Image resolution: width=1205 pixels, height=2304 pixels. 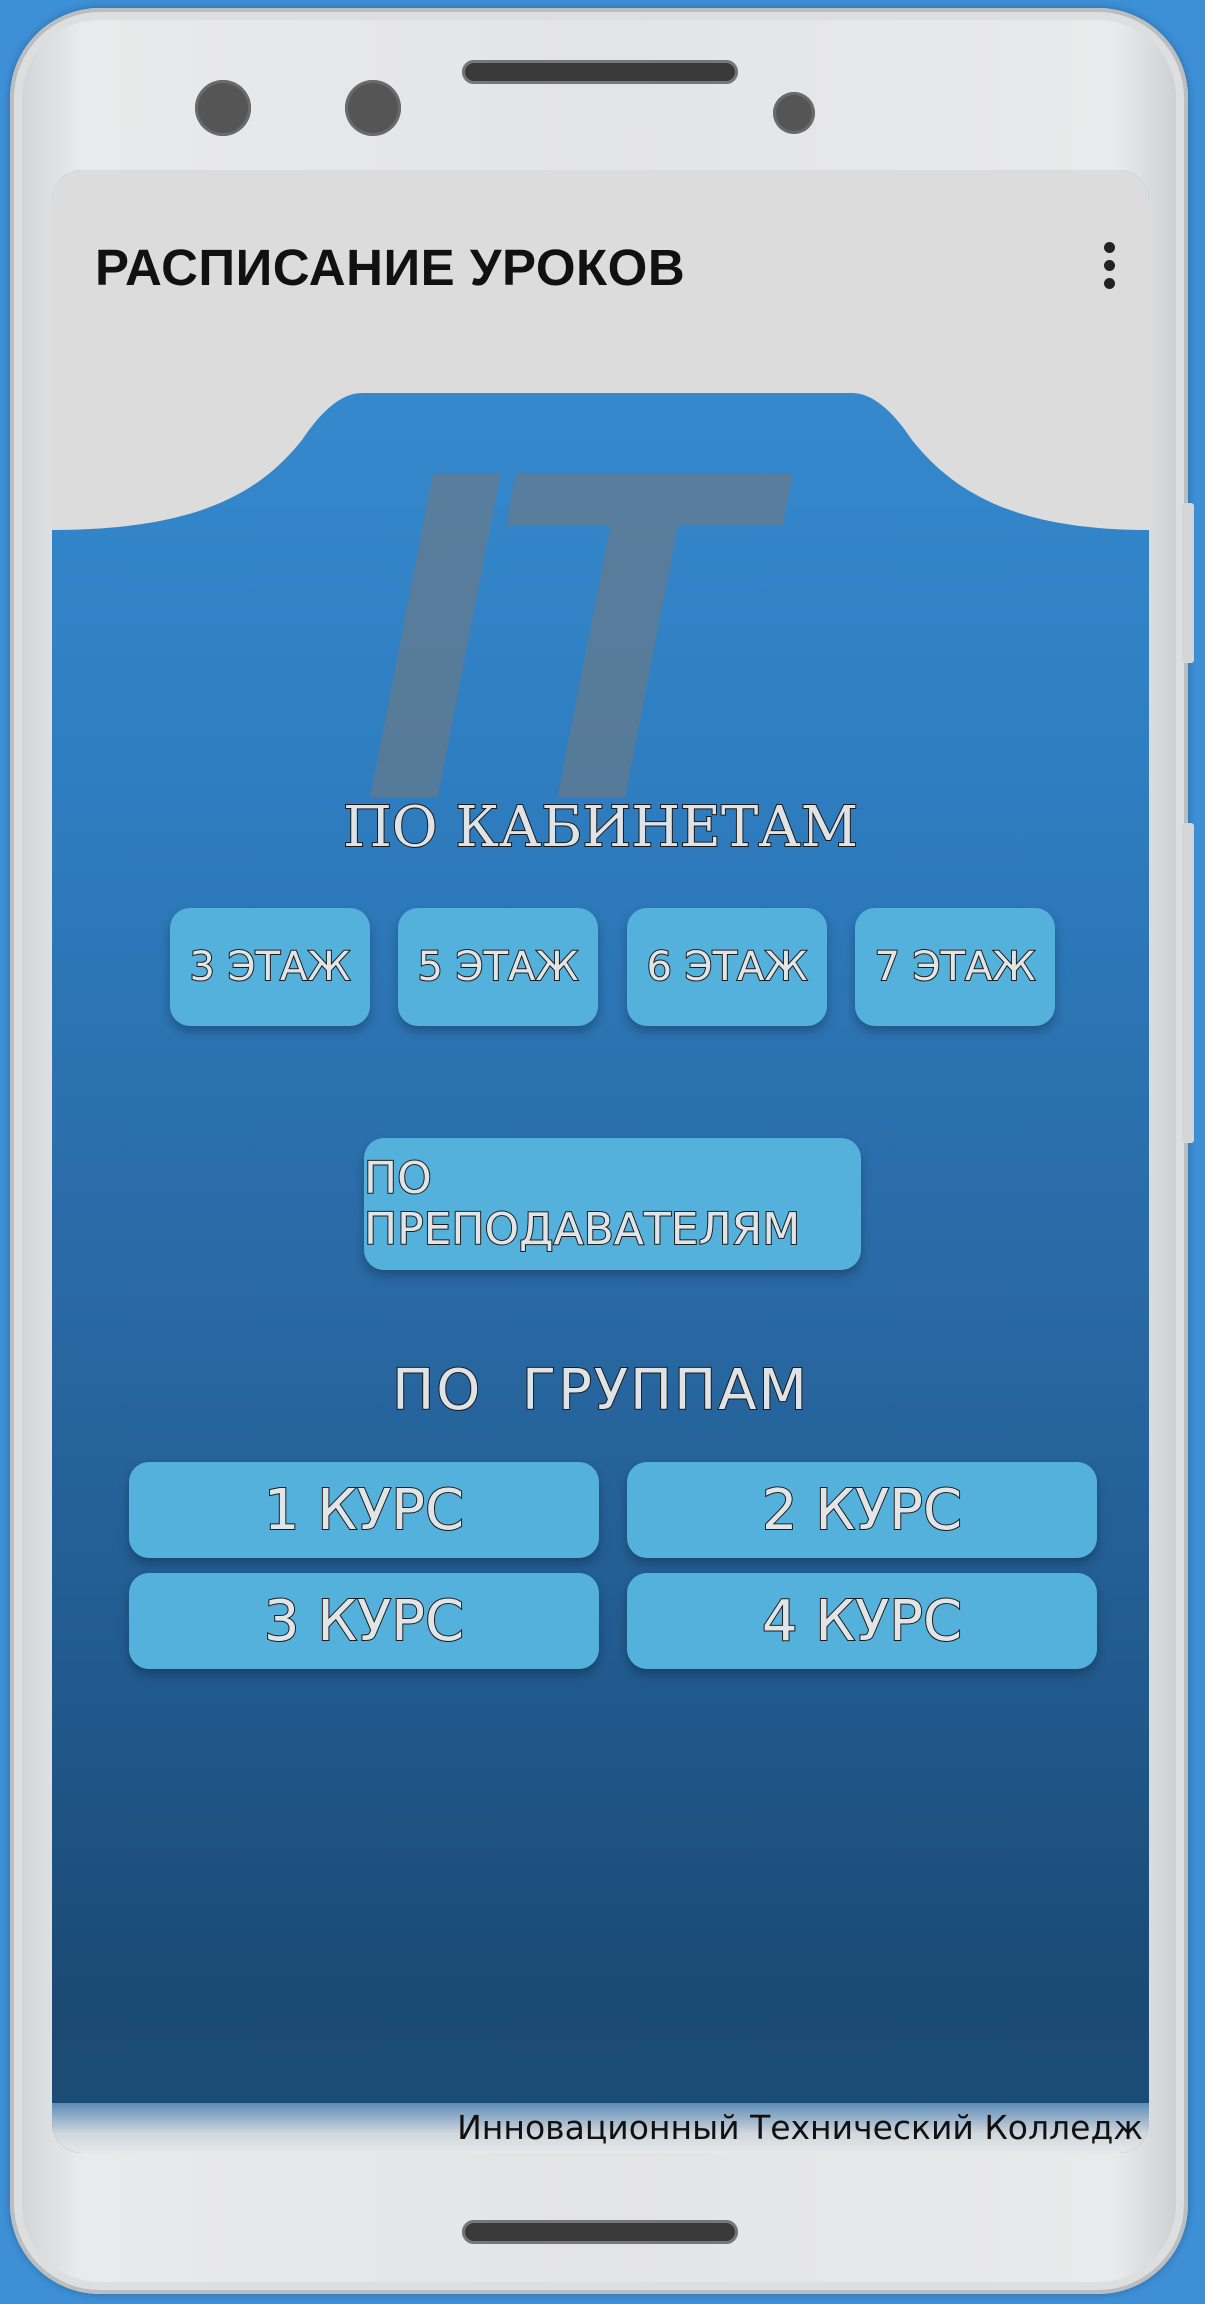 What do you see at coordinates (955, 967) in the screenshot?
I see `floor-7-button: 7 ЭТАЖ` at bounding box center [955, 967].